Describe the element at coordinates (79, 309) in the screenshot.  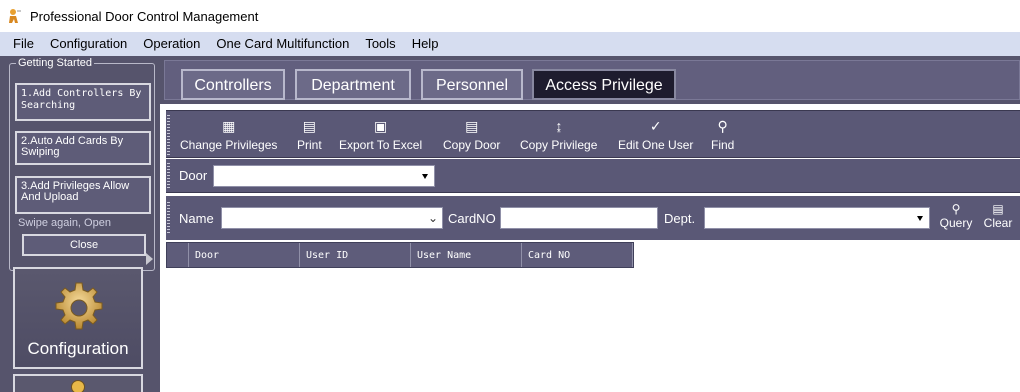
I see `gear-icon` at that location.